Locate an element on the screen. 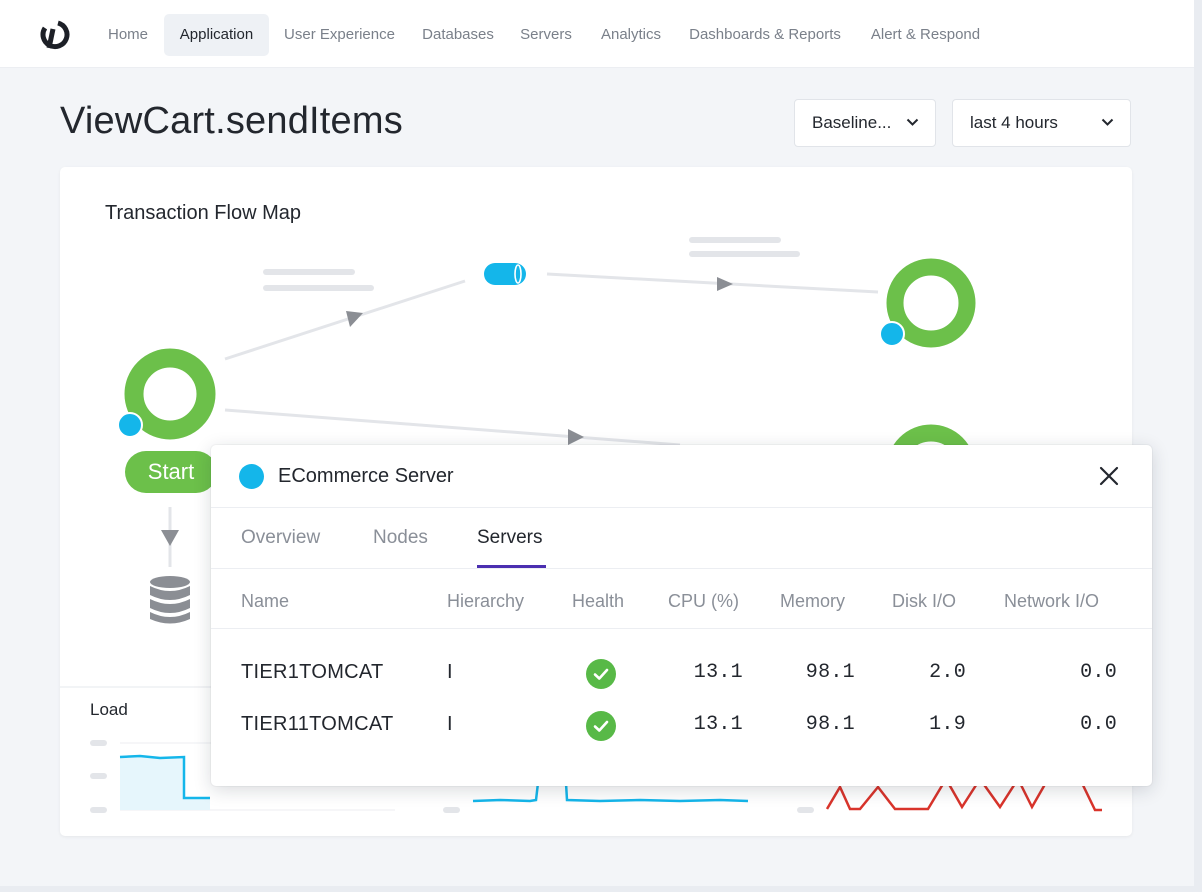  col-header-health: Health is located at coordinates (598, 601).